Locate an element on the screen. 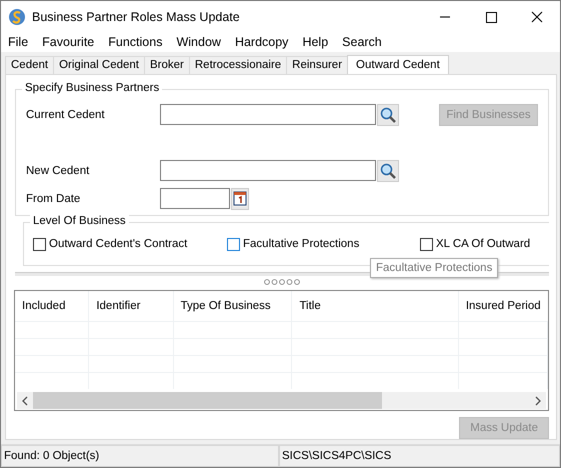 Image resolution: width=561 pixels, height=468 pixels. menu-item: Favourite is located at coordinates (68, 42).